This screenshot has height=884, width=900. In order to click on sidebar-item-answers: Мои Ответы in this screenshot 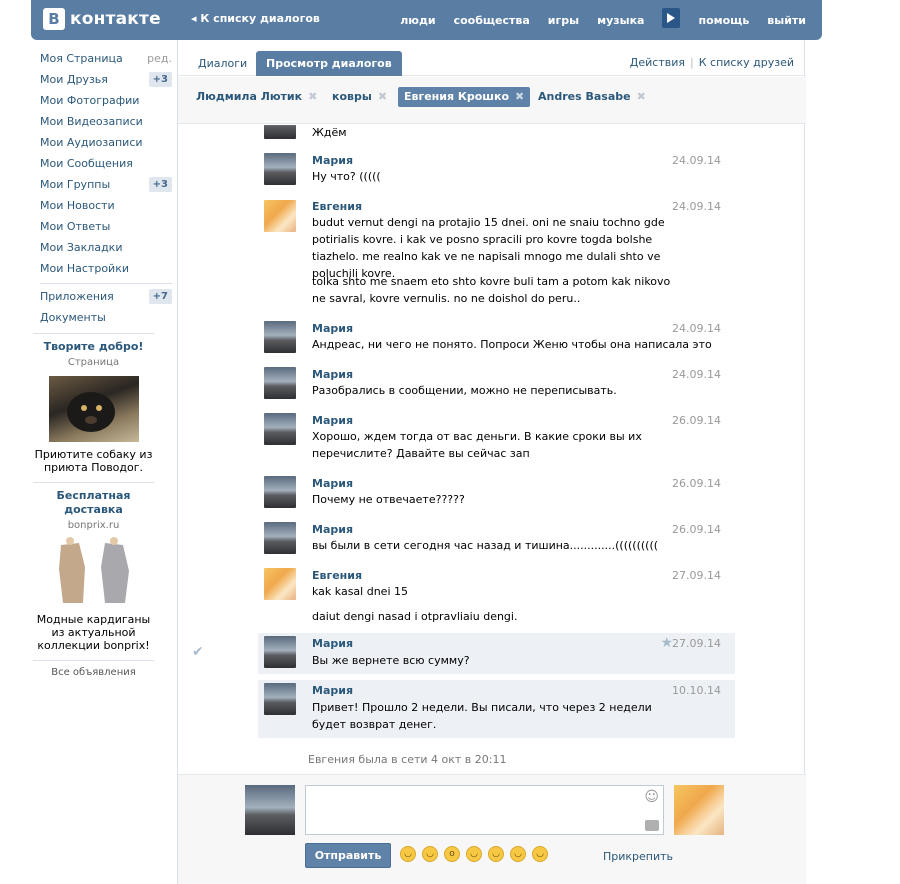, I will do `click(106, 226)`.